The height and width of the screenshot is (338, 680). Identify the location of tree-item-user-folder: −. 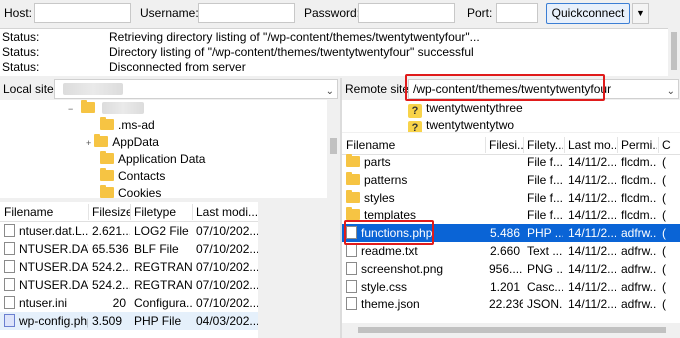
(106, 108).